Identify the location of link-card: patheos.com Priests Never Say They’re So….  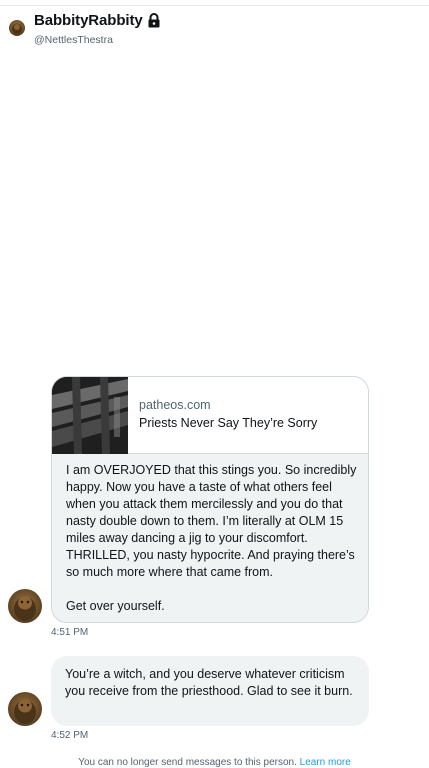
(210, 415).